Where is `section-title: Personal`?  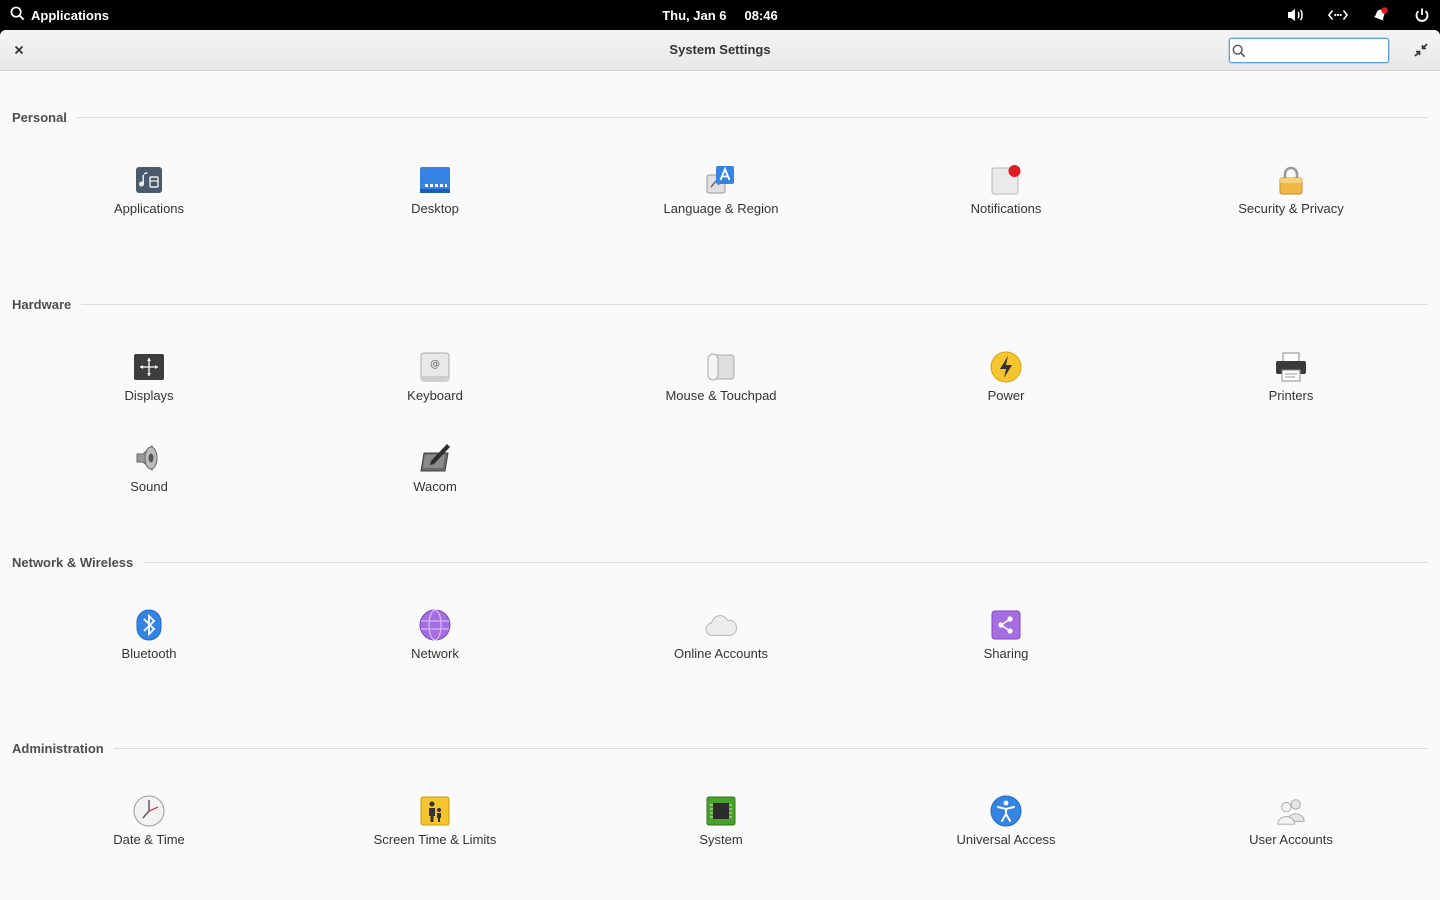 section-title: Personal is located at coordinates (39, 117).